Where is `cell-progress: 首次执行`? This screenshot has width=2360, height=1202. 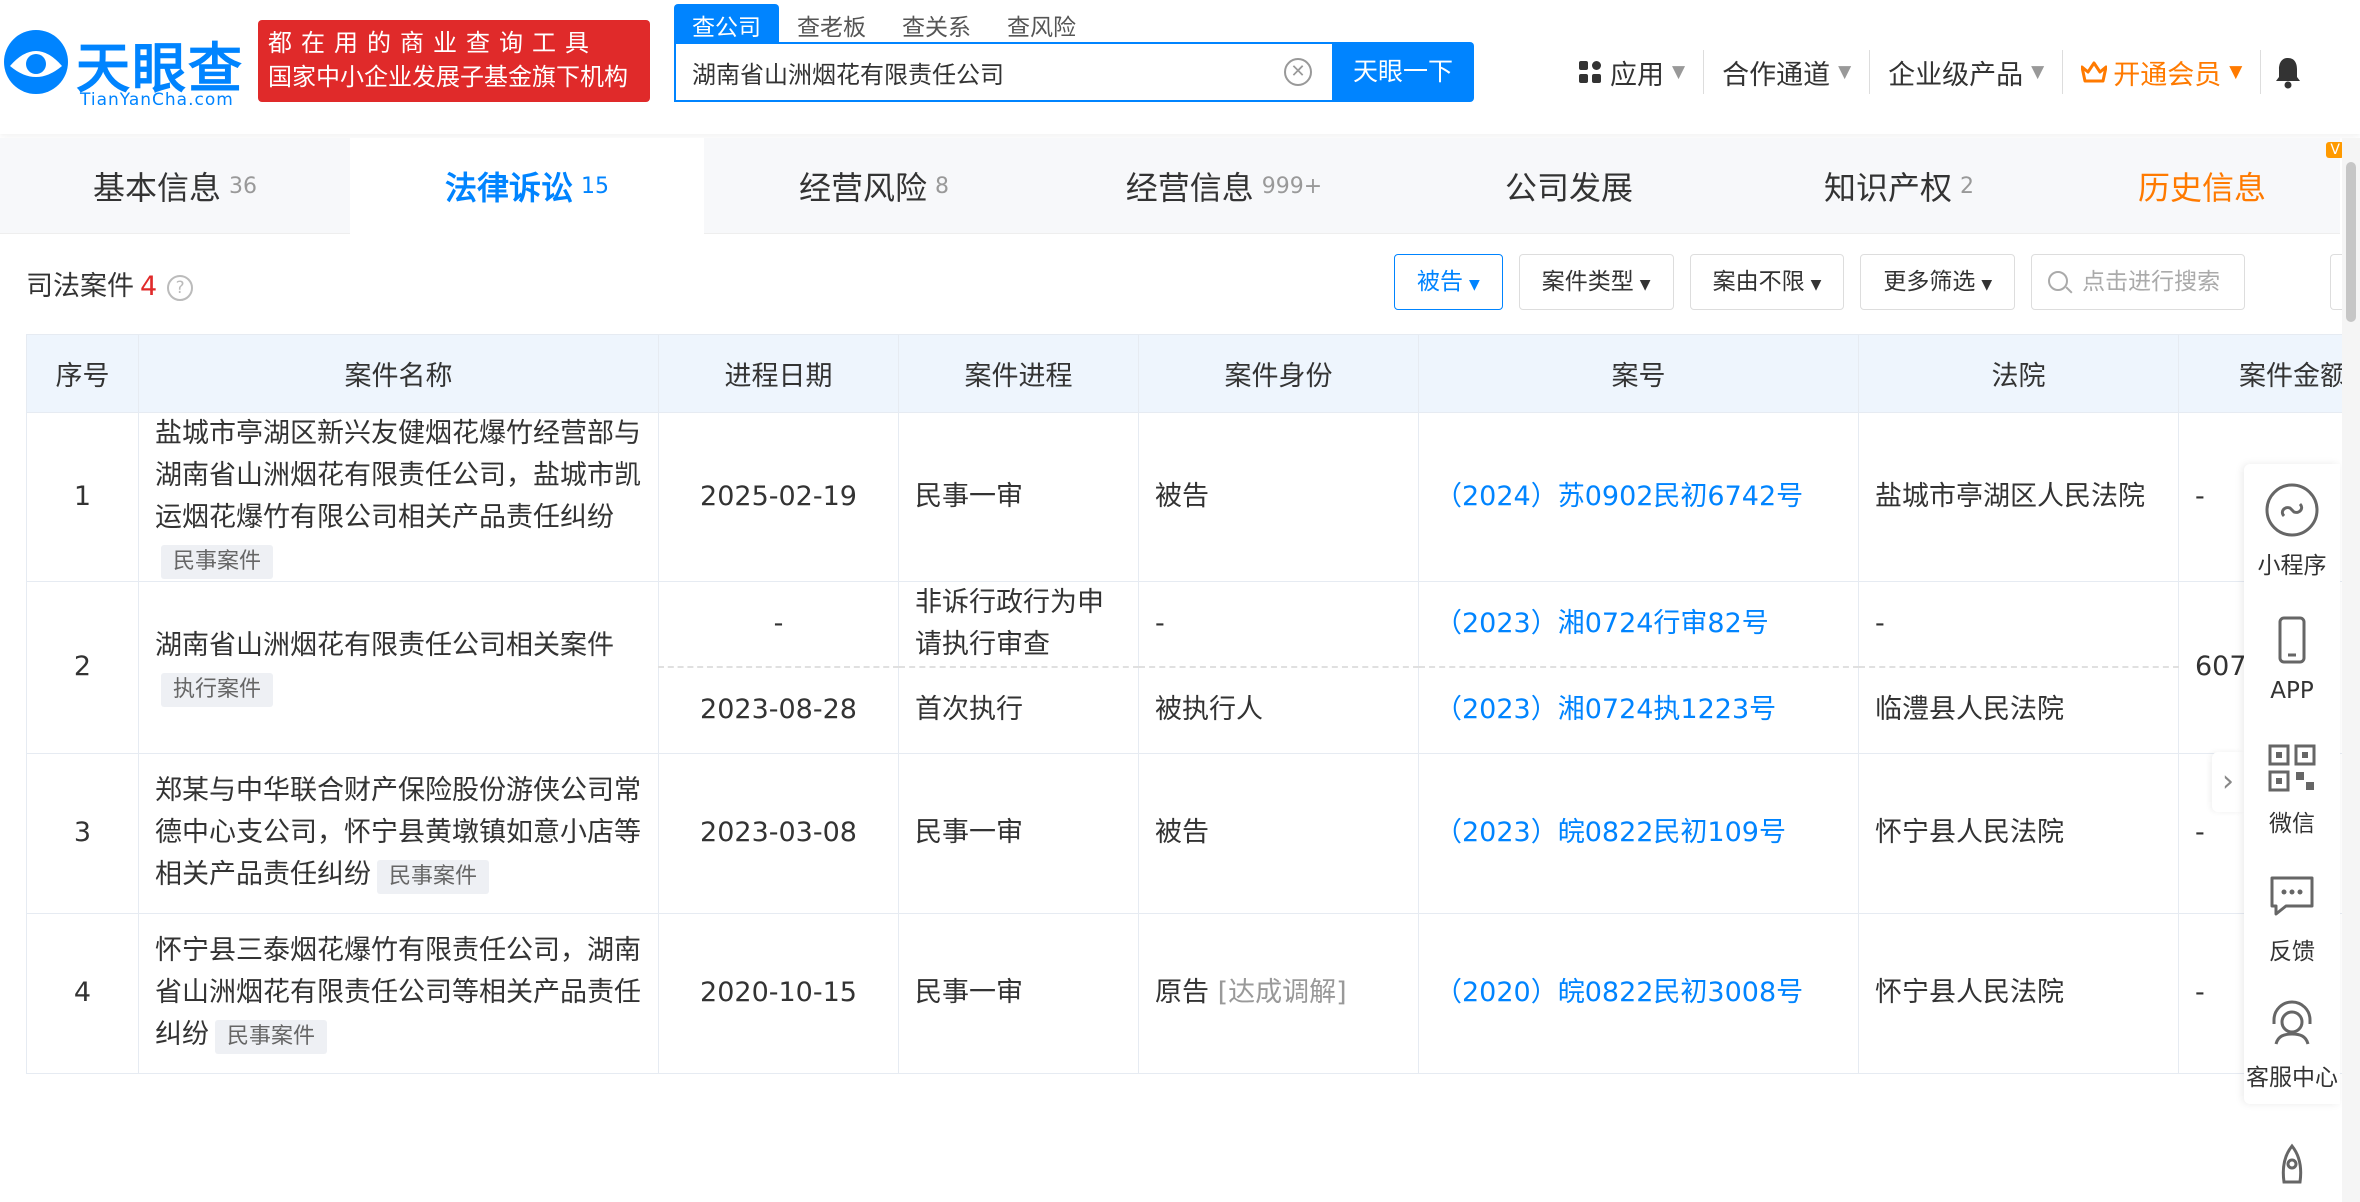 cell-progress: 首次执行 is located at coordinates (1018, 710).